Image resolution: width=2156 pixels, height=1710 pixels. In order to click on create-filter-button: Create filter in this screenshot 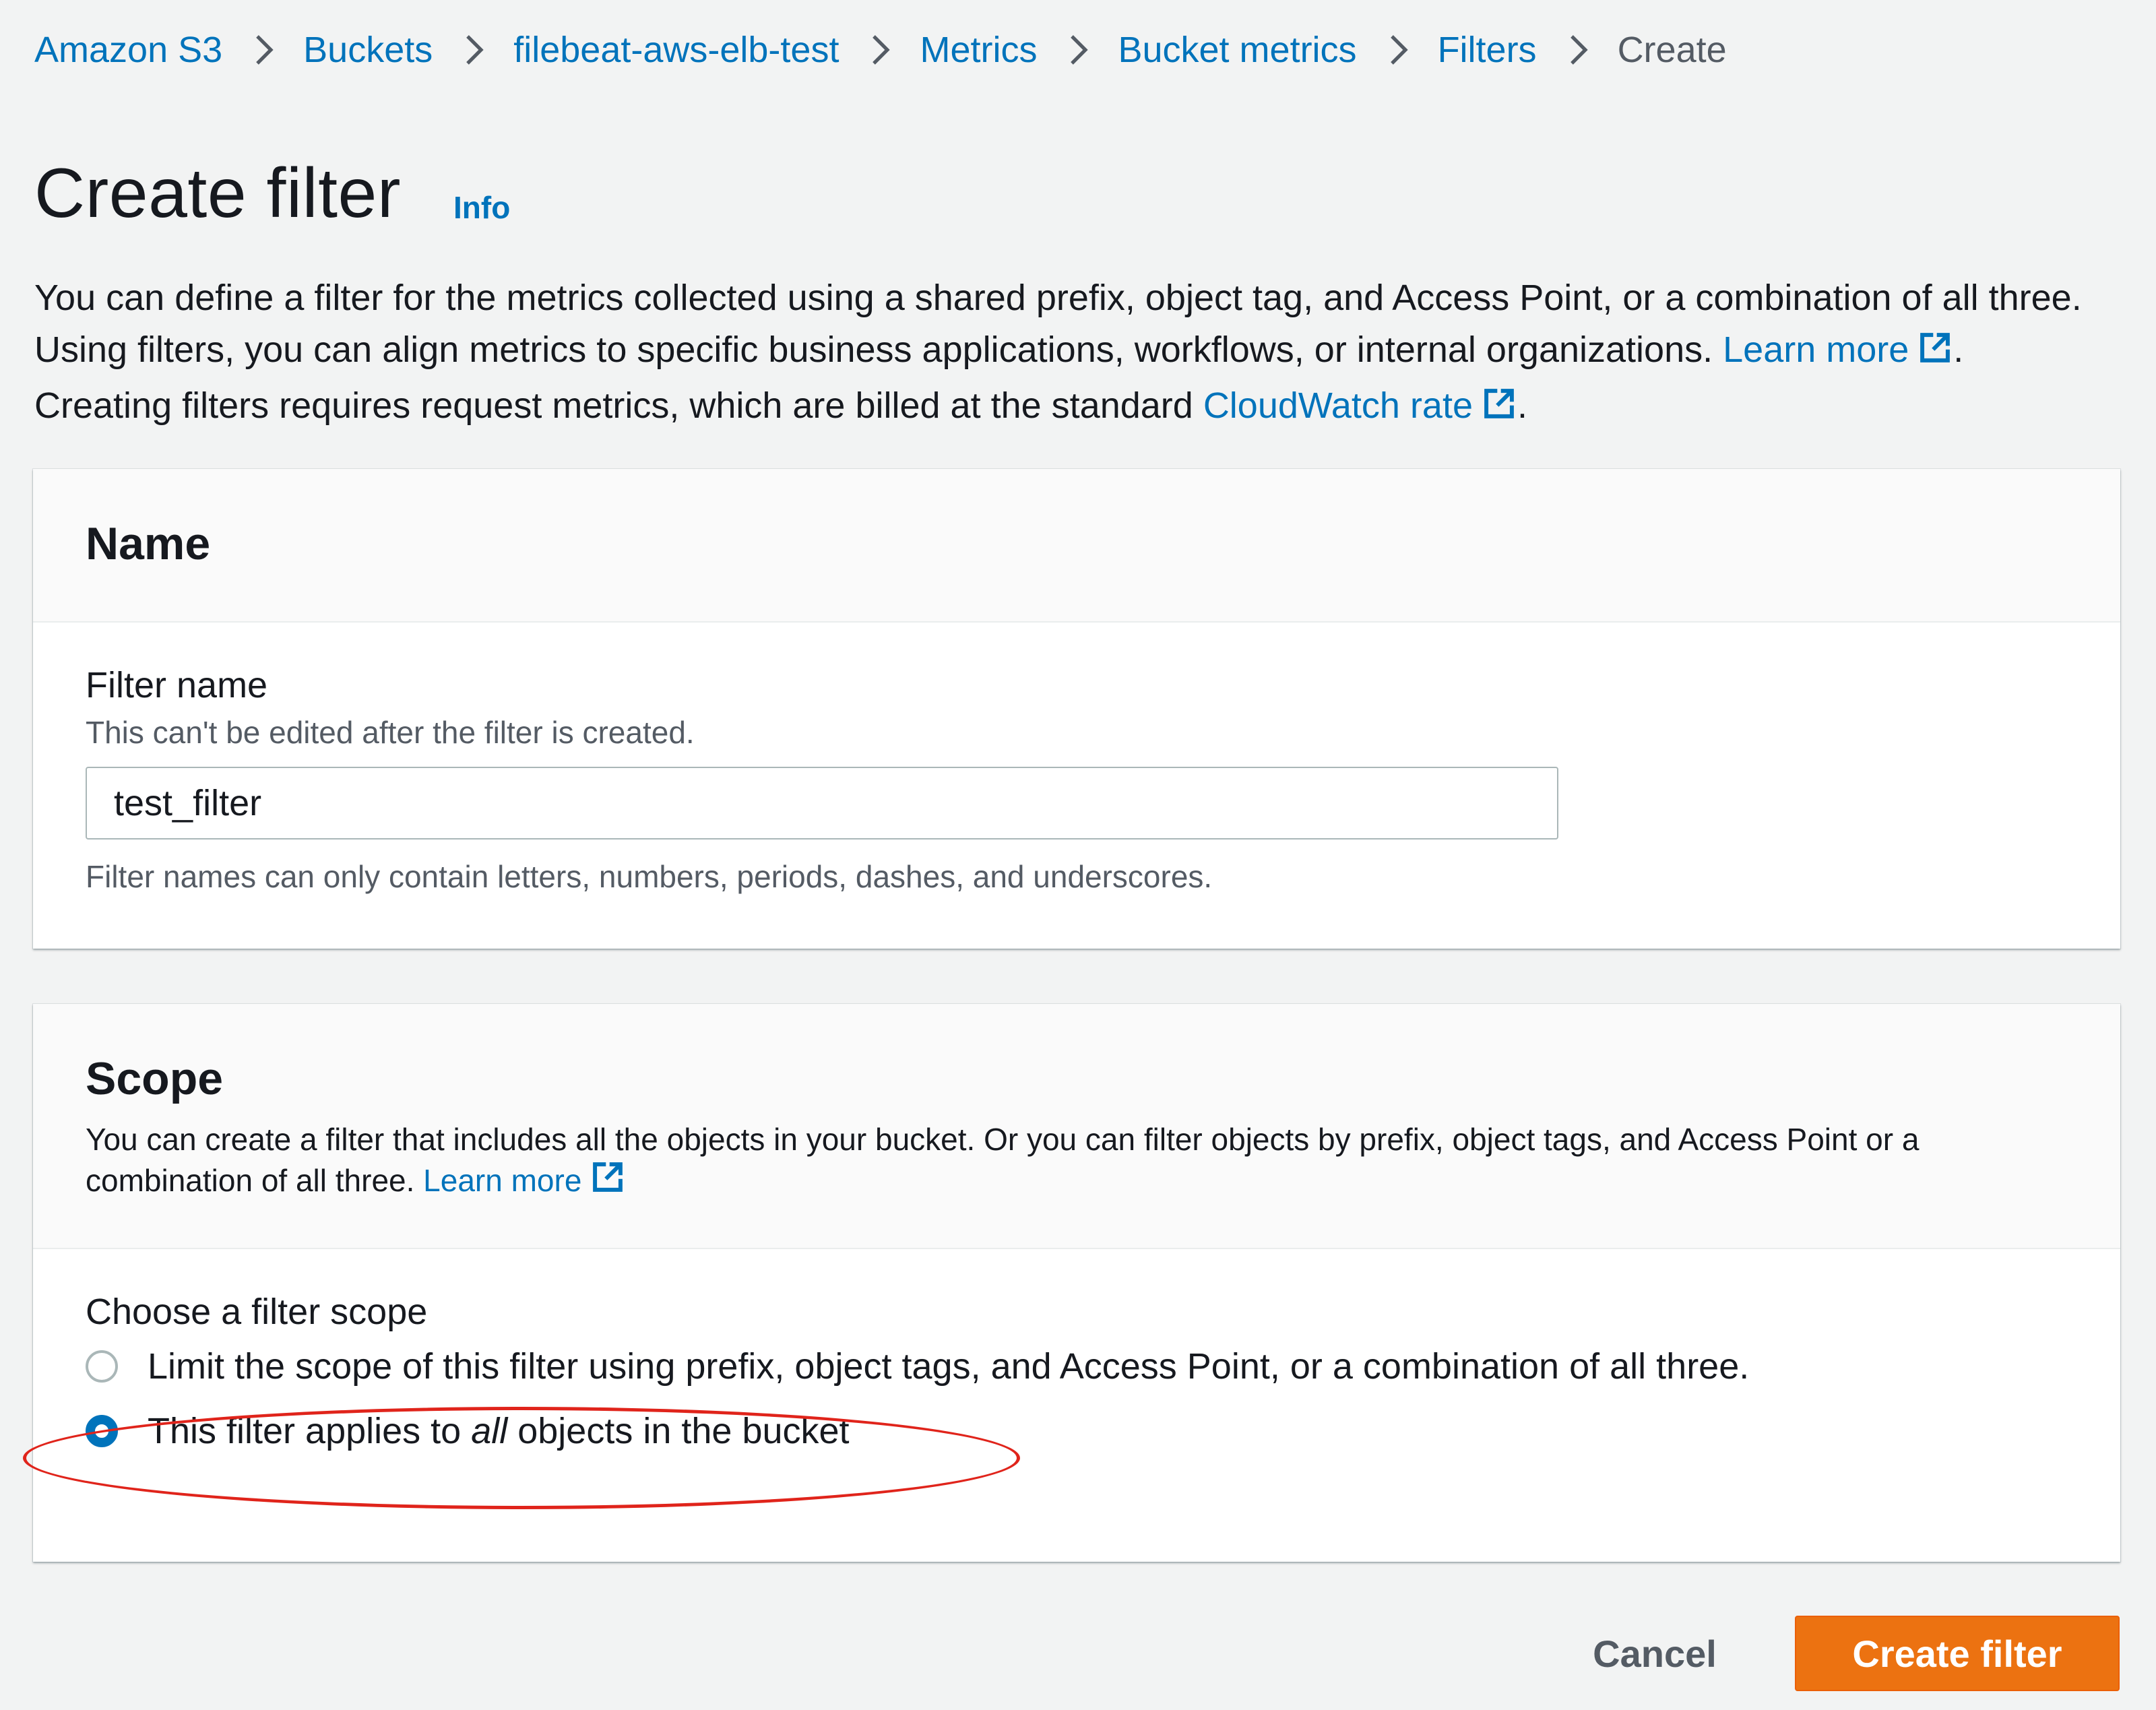, I will do `click(1957, 1653)`.